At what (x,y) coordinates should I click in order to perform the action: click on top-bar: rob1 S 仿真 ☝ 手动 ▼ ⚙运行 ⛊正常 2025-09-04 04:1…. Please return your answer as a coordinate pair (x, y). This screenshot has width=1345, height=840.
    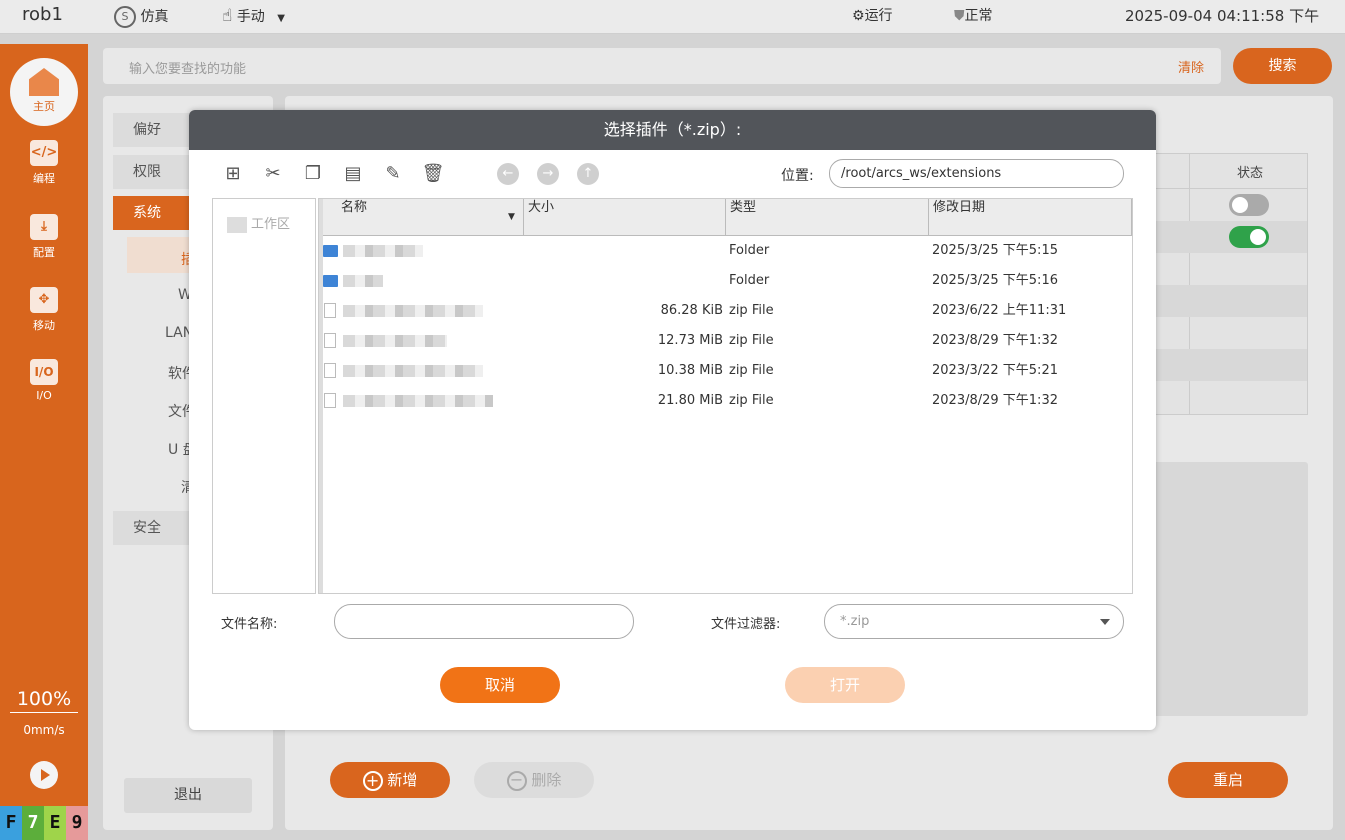
    Looking at the image, I should click on (672, 17).